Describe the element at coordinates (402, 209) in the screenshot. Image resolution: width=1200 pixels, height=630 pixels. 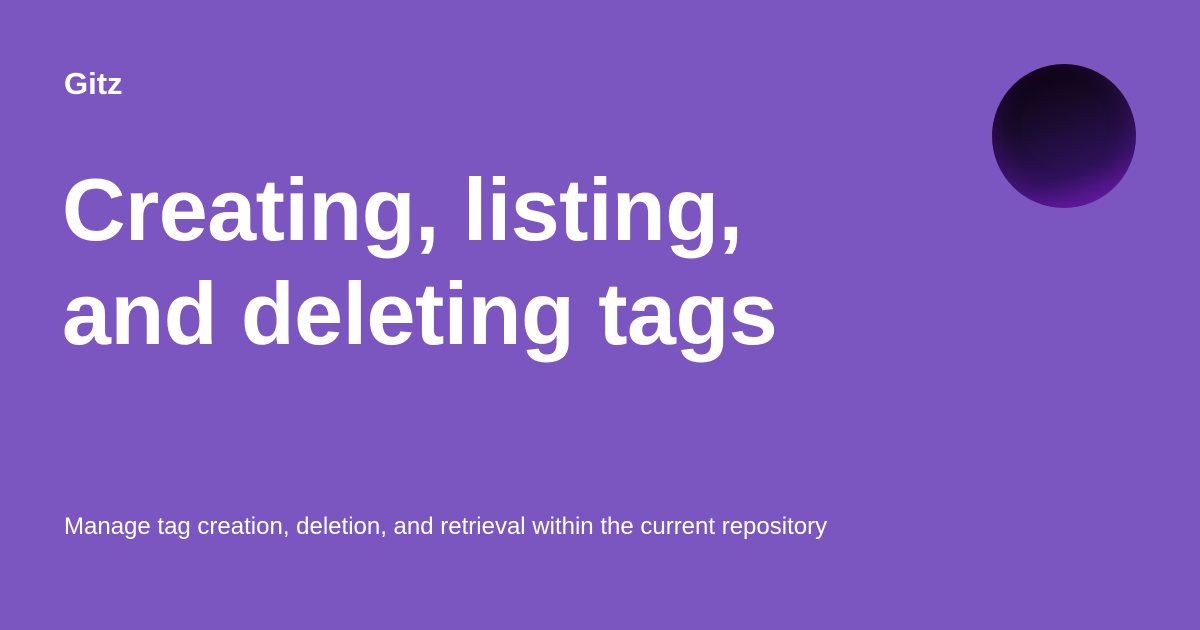
I see `page-title-line-1: Creating, listing,` at that location.